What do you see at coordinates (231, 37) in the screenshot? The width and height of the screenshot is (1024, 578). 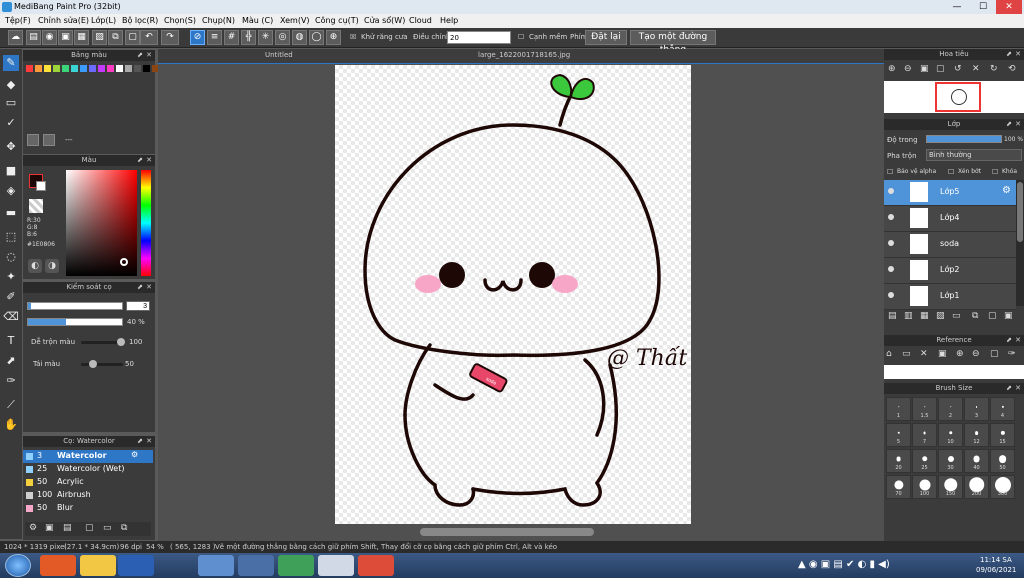 I see `snap-grid-icon: #` at bounding box center [231, 37].